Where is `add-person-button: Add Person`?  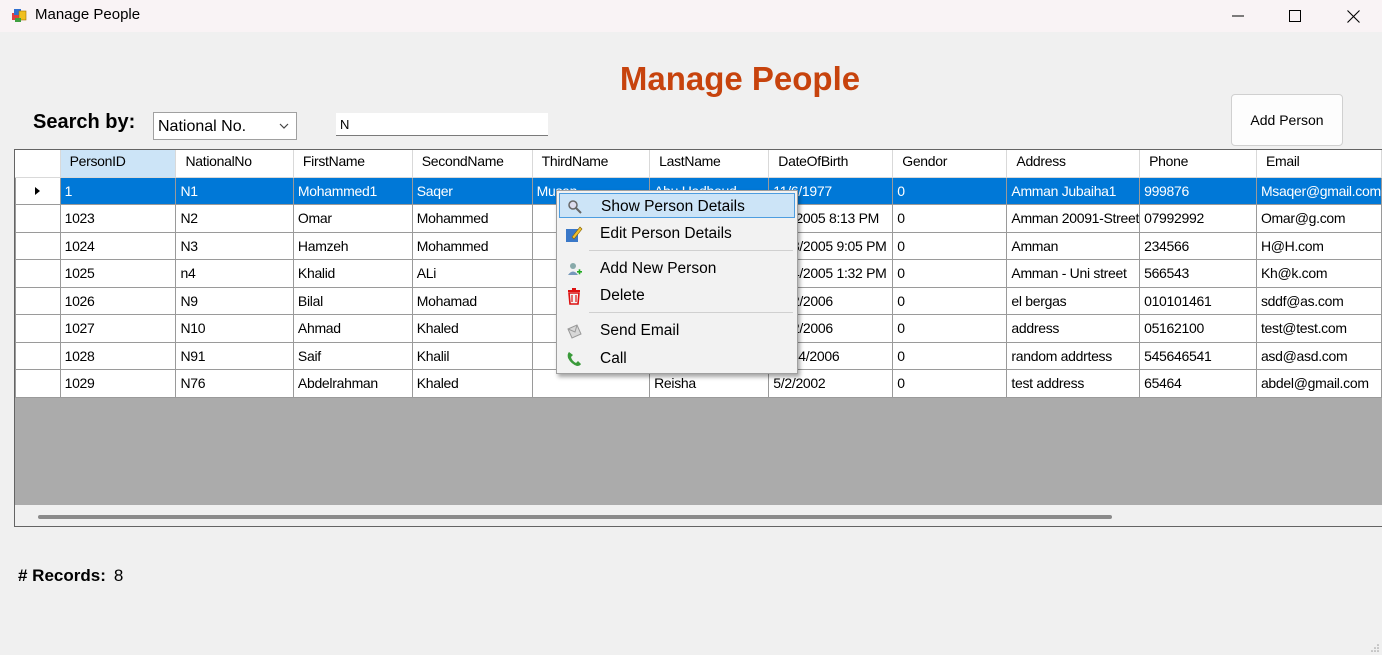
add-person-button: Add Person is located at coordinates (1287, 120).